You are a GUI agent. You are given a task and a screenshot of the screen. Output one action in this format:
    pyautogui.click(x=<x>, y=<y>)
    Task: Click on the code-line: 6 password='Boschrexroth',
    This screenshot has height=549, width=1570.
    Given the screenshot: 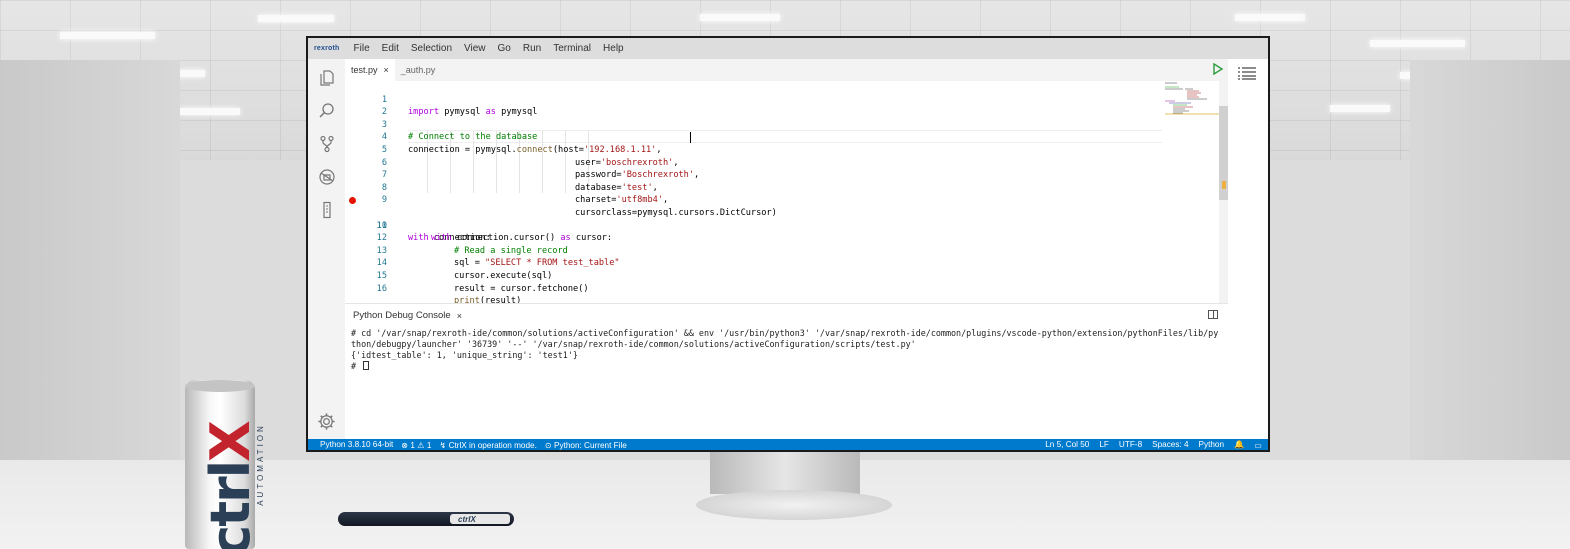 What is the action you would take?
    pyautogui.click(x=775, y=162)
    